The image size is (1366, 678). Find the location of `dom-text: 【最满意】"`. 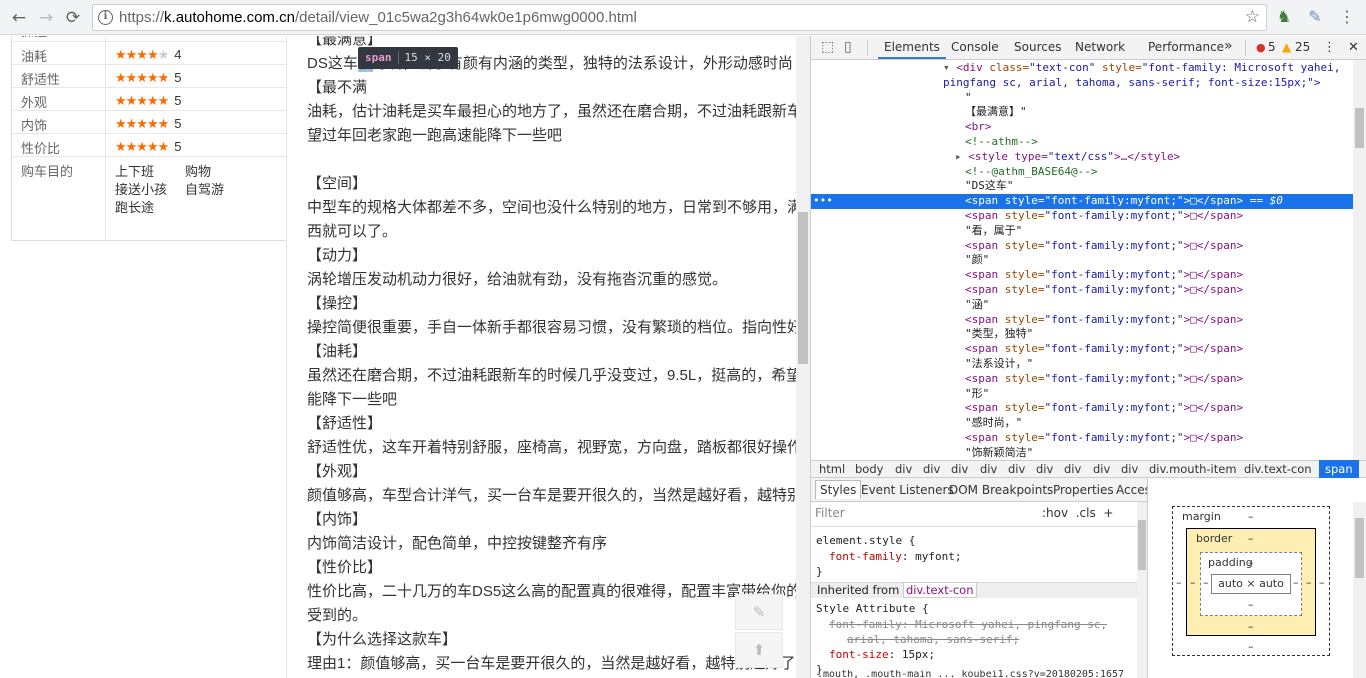

dom-text: 【最满意】" is located at coordinates (1082, 112).